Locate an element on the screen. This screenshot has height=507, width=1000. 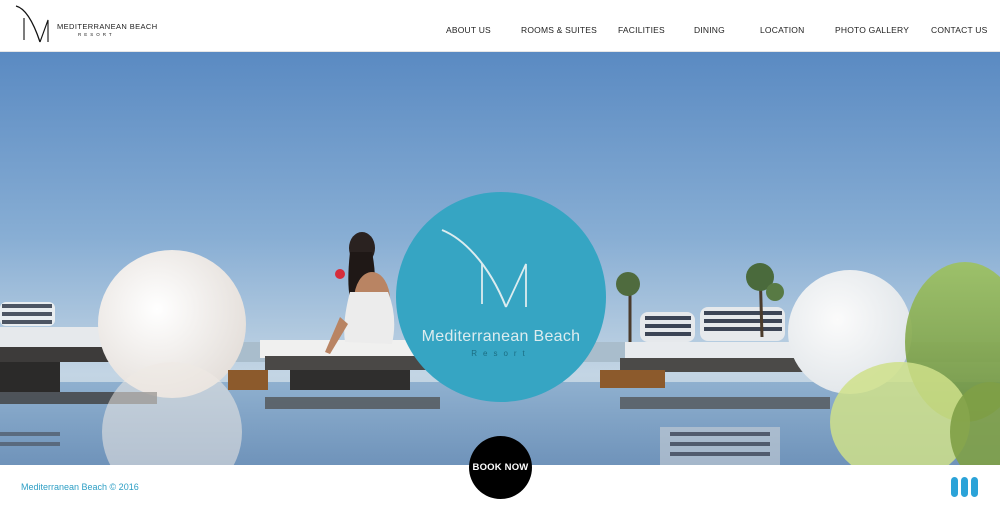
menu-bars-icon is located at coordinates (965, 487).